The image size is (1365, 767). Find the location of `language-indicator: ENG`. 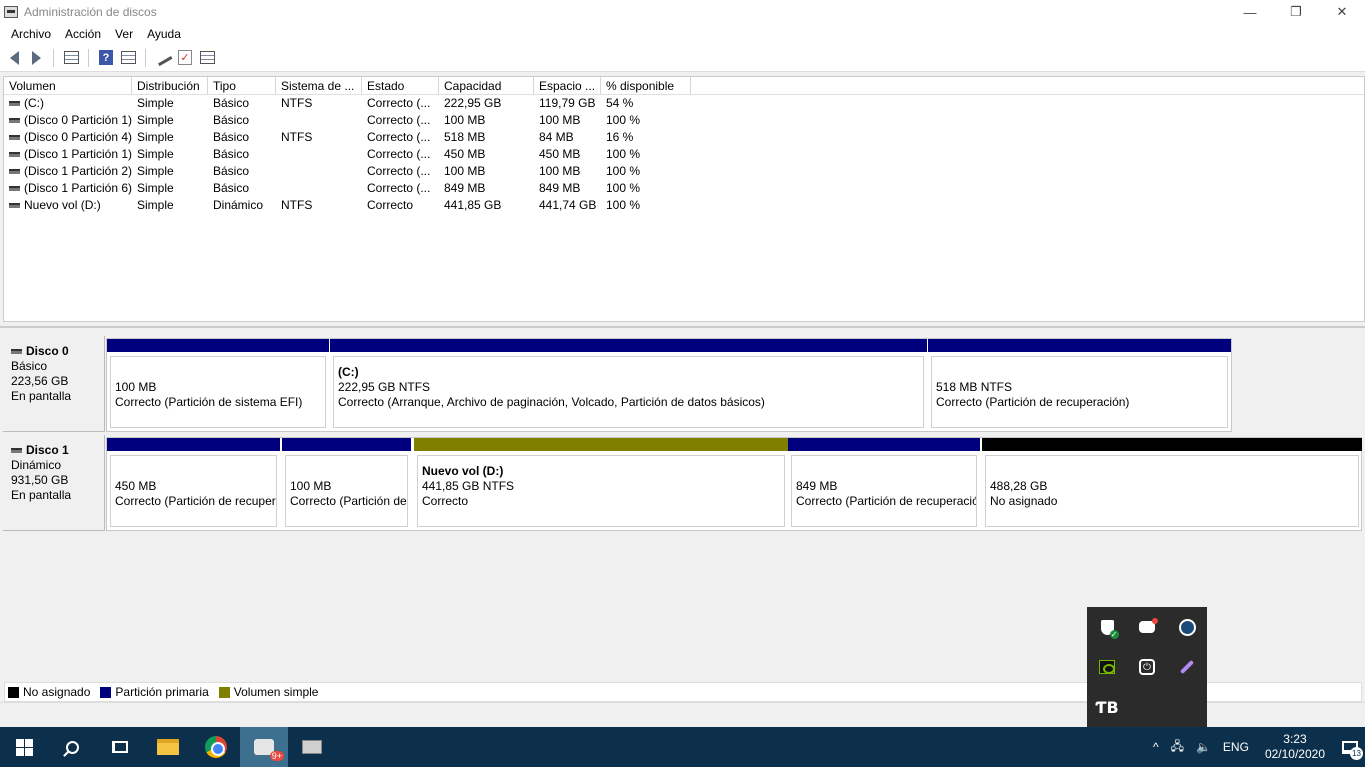

language-indicator: ENG is located at coordinates (1236, 747).